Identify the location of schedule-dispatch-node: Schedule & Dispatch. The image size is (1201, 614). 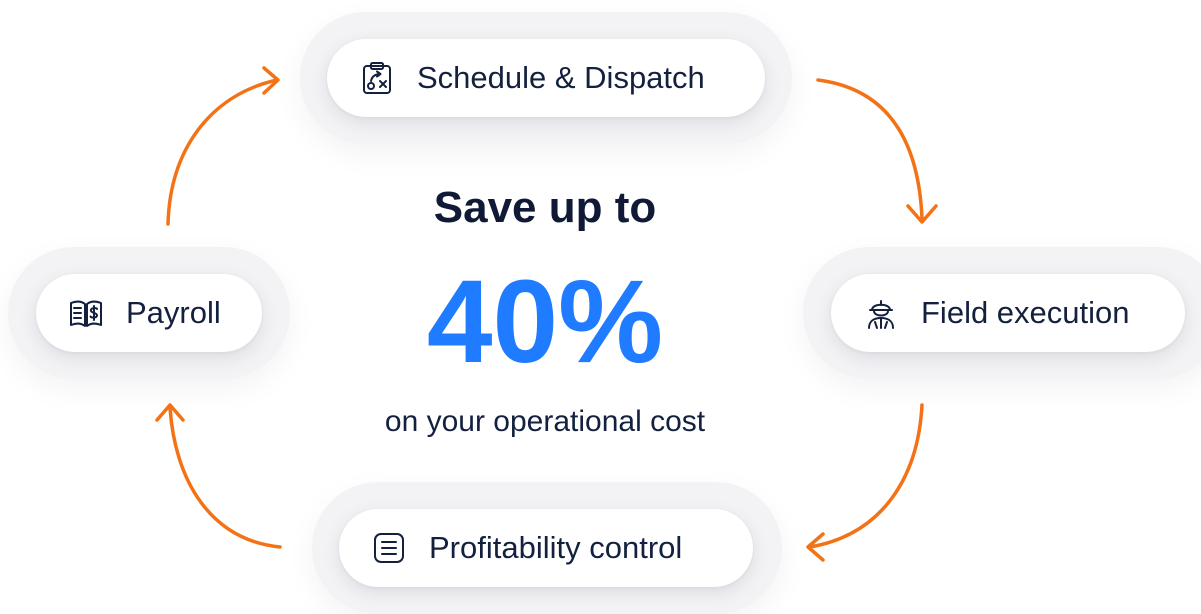
(546, 78).